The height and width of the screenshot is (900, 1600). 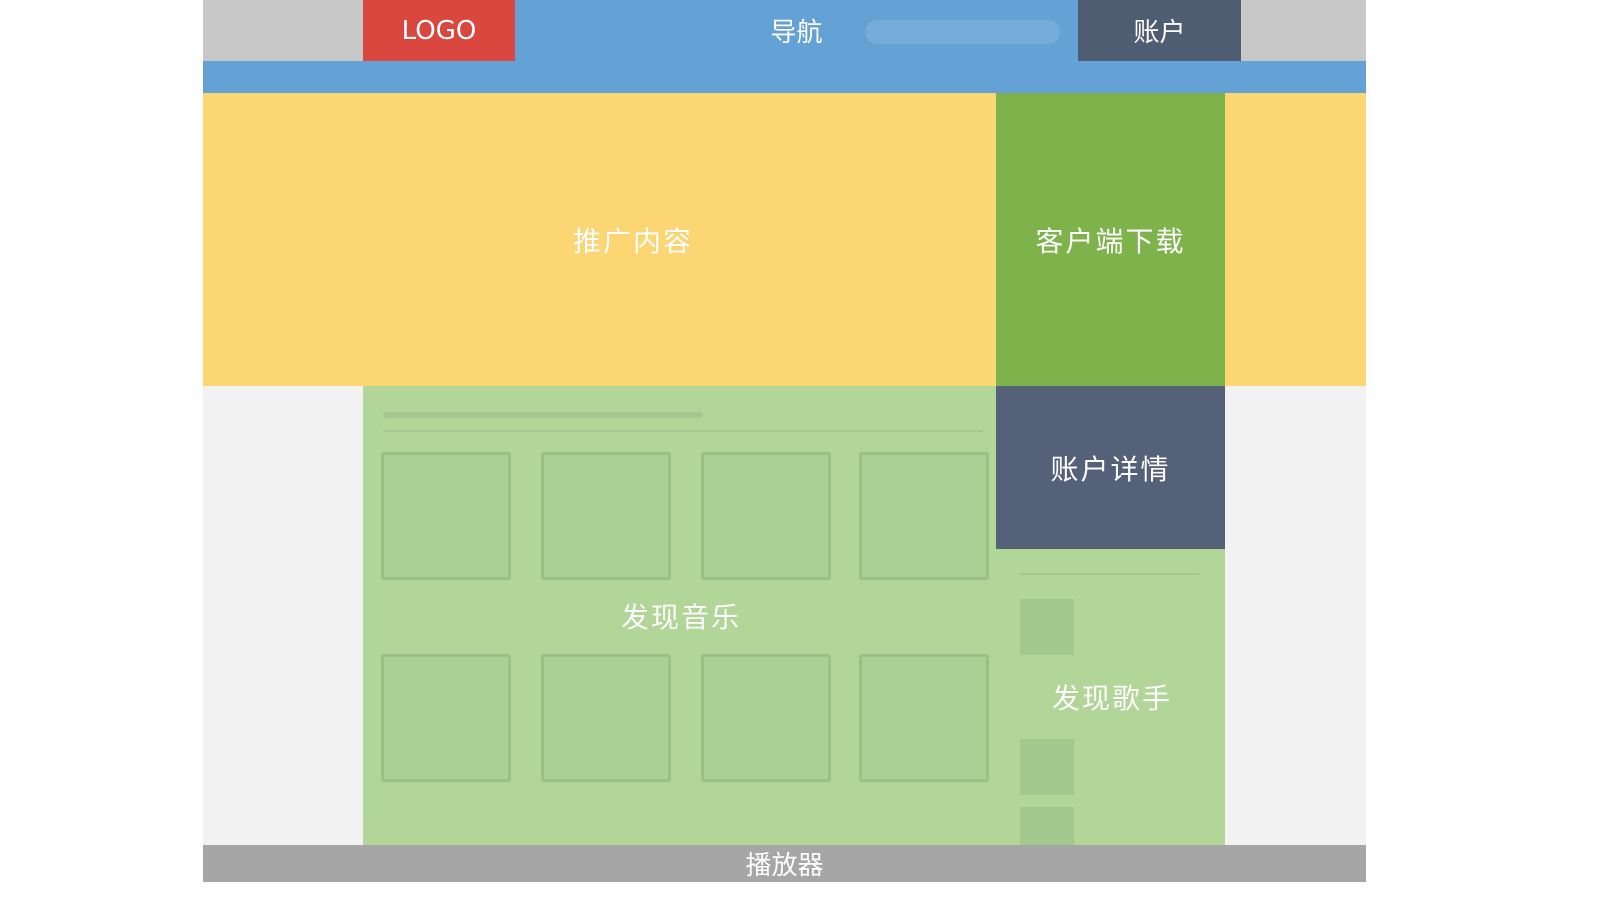 I want to click on nav-label: 导航, so click(x=796, y=33).